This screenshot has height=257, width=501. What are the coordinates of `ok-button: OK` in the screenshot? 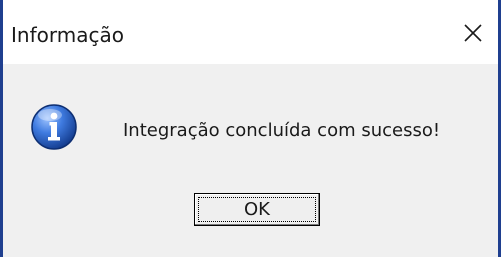 It's located at (257, 209).